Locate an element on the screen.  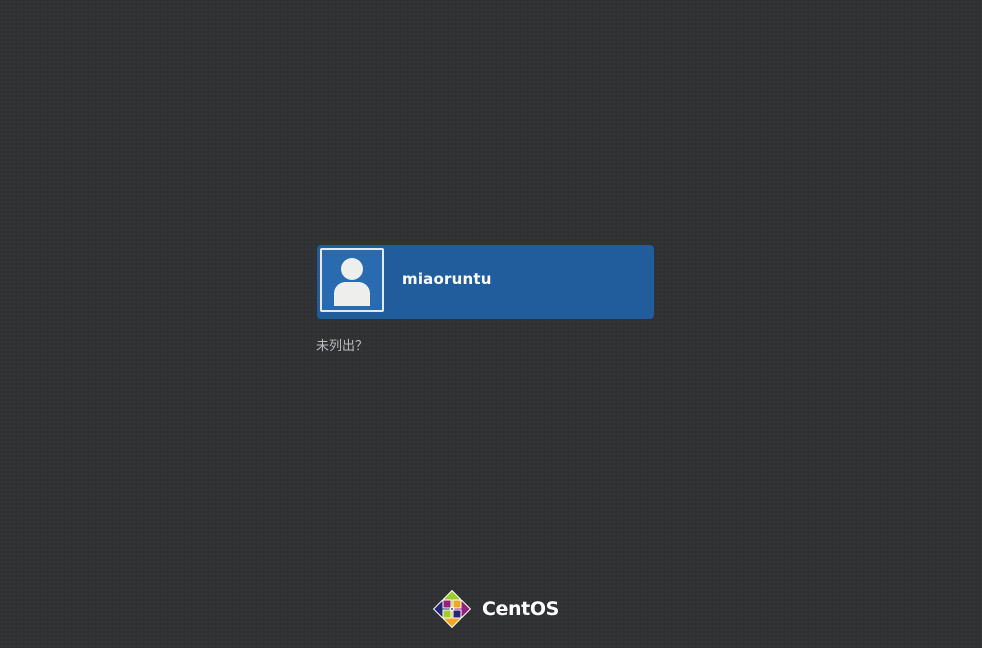
centos-logo-icon is located at coordinates (452, 609).